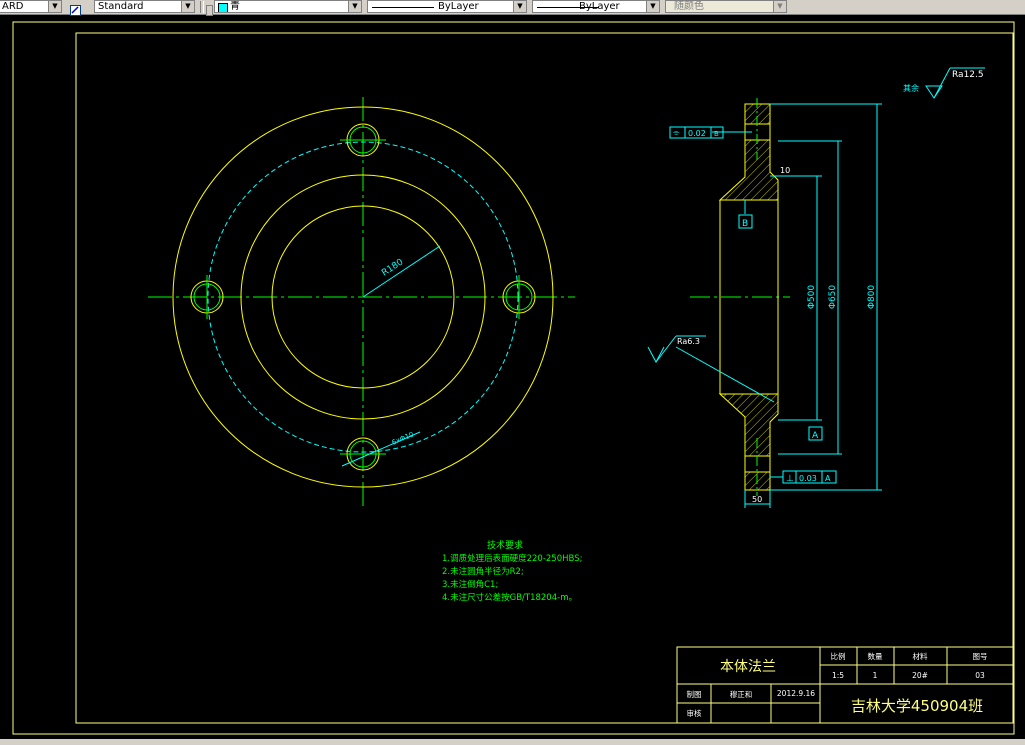 The height and width of the screenshot is (745, 1025). I want to click on lineweight-combo: ByLayer ▼, so click(596, 6).